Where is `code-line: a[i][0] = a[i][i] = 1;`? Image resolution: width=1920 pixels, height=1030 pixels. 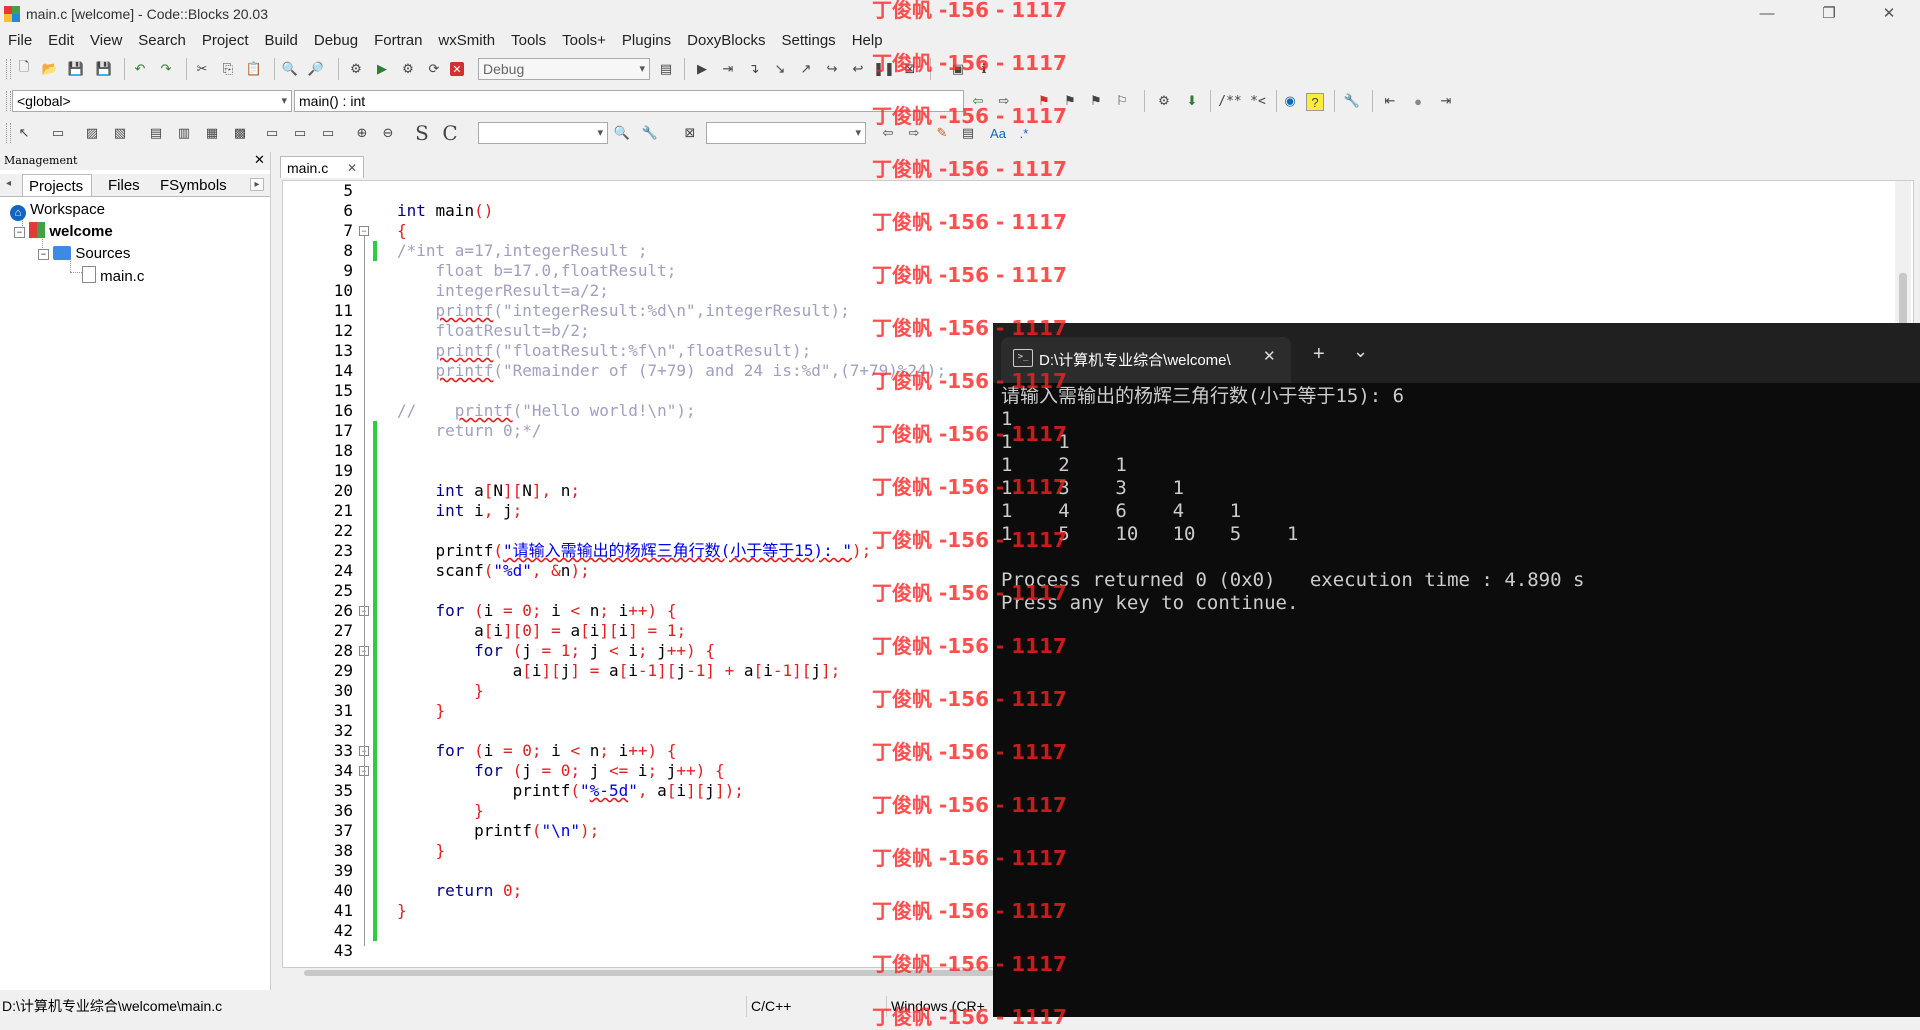
code-line: a[i][0] = a[i][i] = 1; is located at coordinates (541, 631).